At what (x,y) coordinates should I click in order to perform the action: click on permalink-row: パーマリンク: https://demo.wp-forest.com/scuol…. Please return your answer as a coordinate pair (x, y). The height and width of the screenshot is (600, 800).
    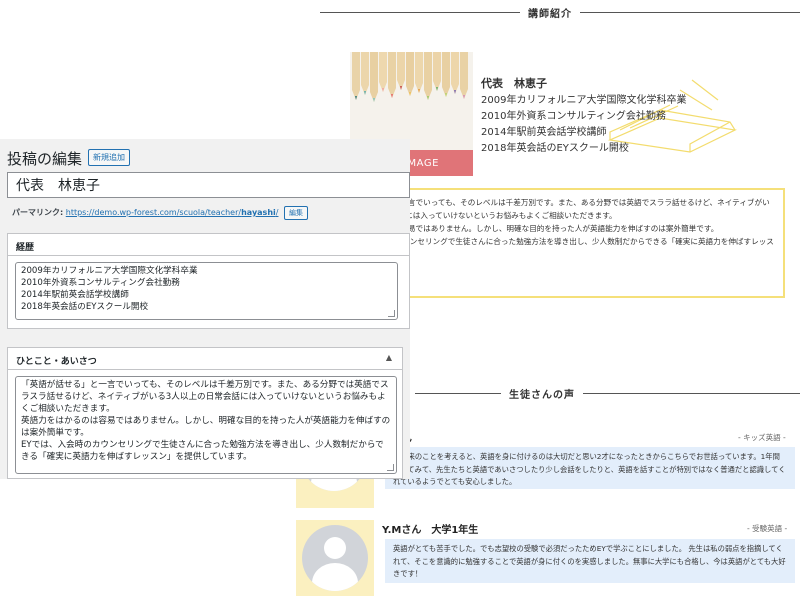
    Looking at the image, I should click on (160, 213).